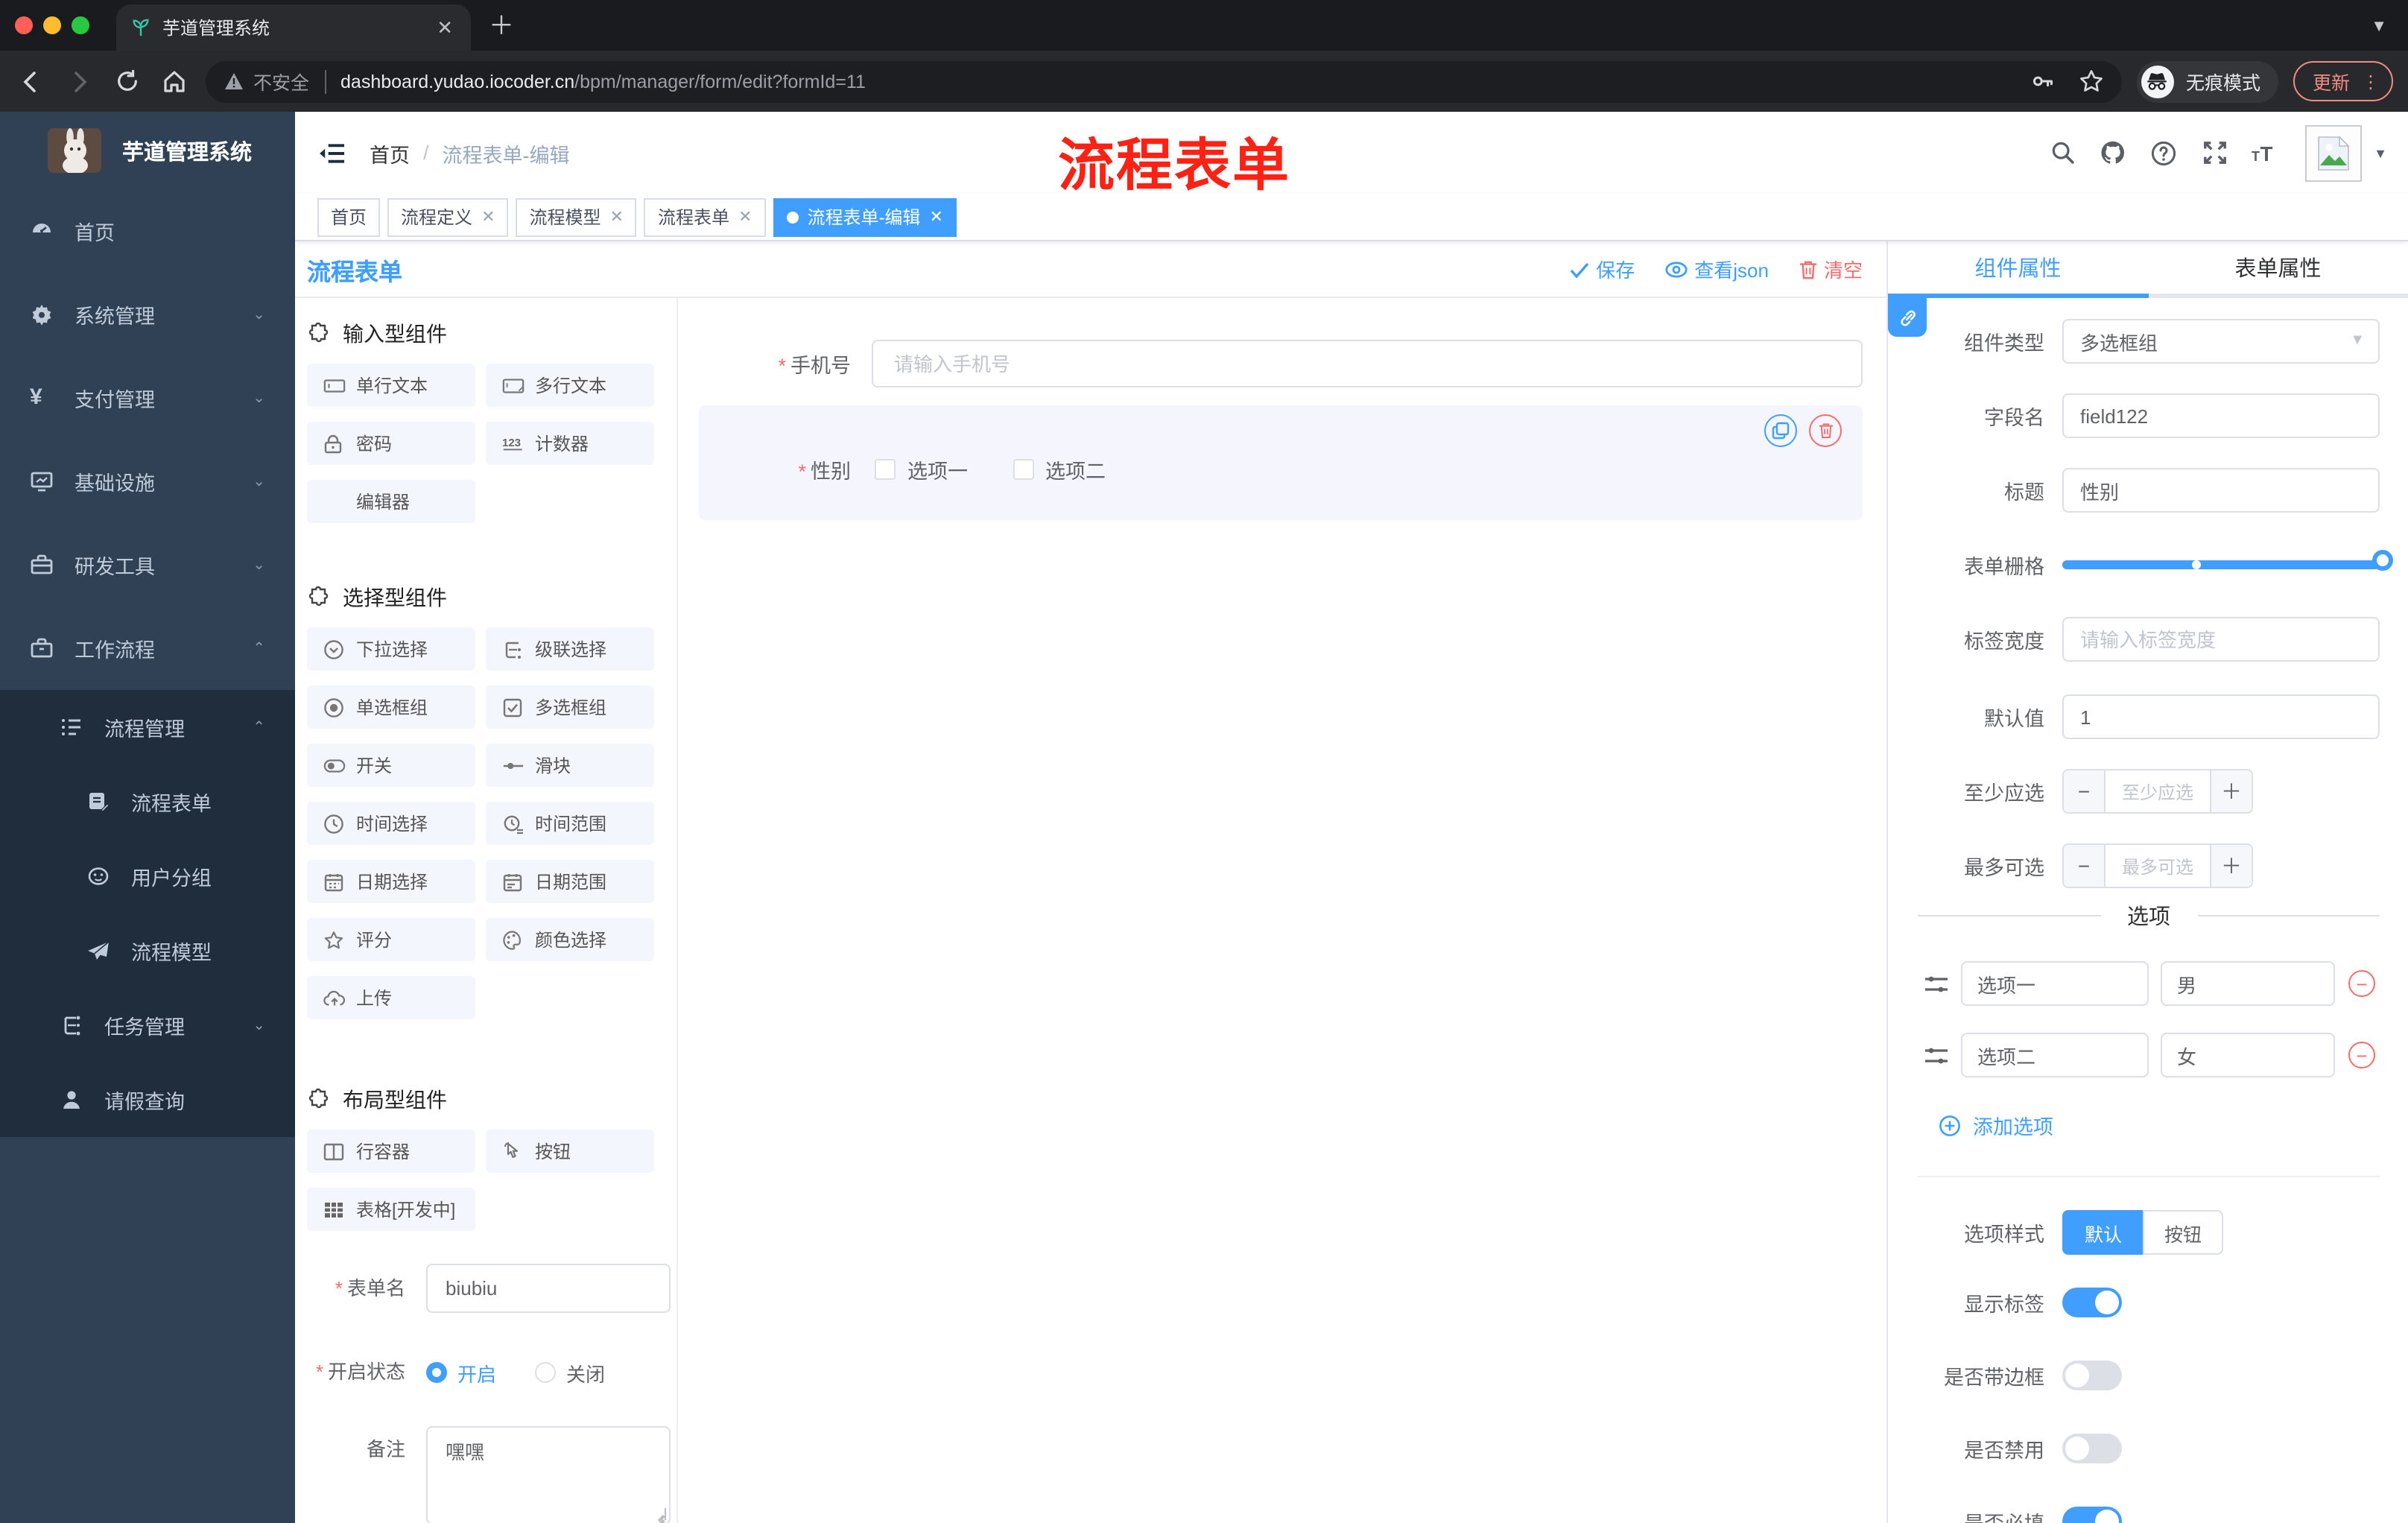 Image resolution: width=2408 pixels, height=1523 pixels. What do you see at coordinates (2113, 153) in the screenshot?
I see `github-icon` at bounding box center [2113, 153].